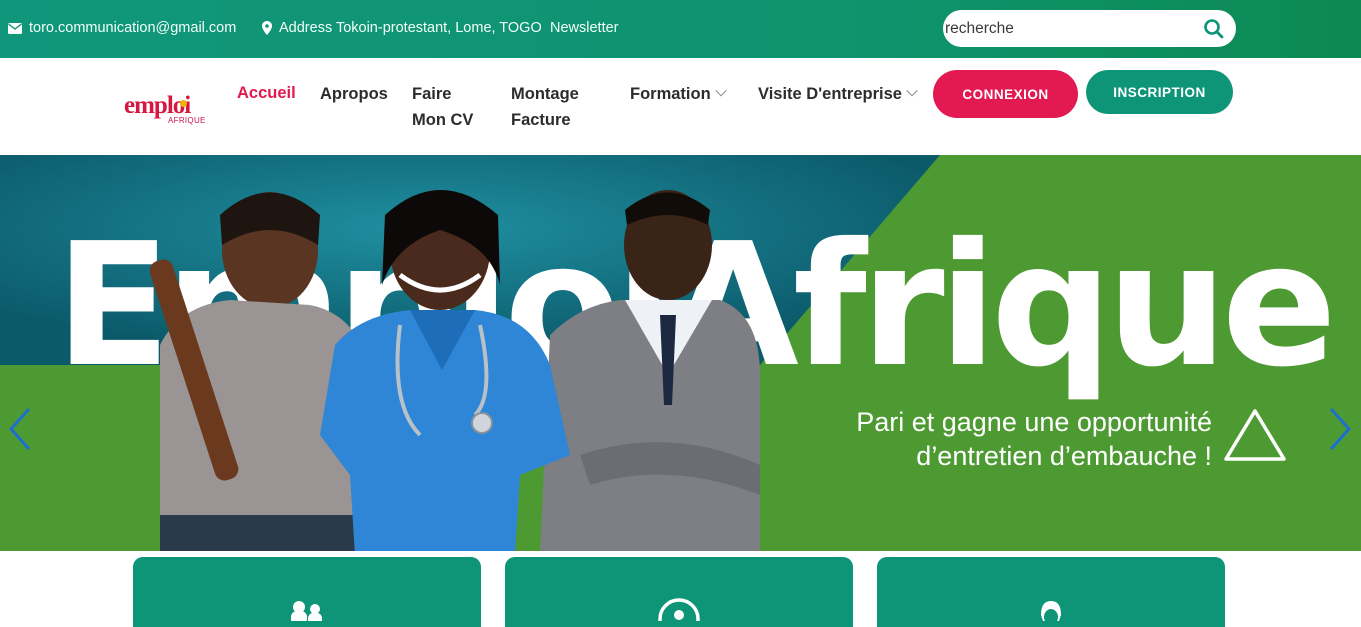  I want to click on nav-item-accueil: Accueil, so click(266, 93).